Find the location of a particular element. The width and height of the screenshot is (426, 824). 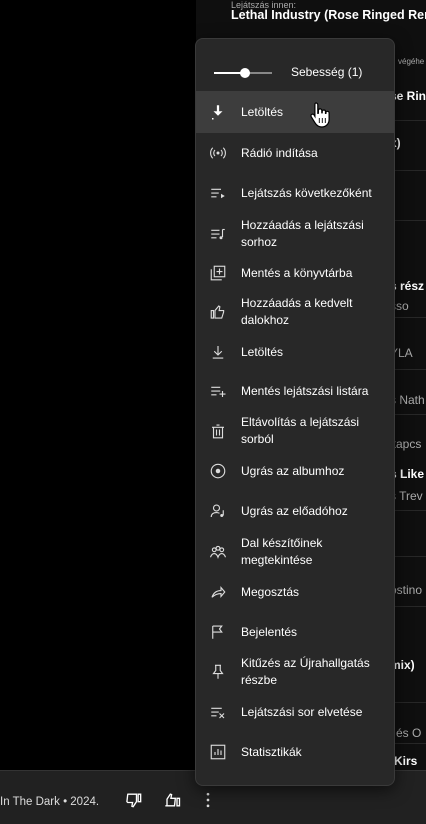

menu-item-download-top: Letöltés is located at coordinates (295, 112).